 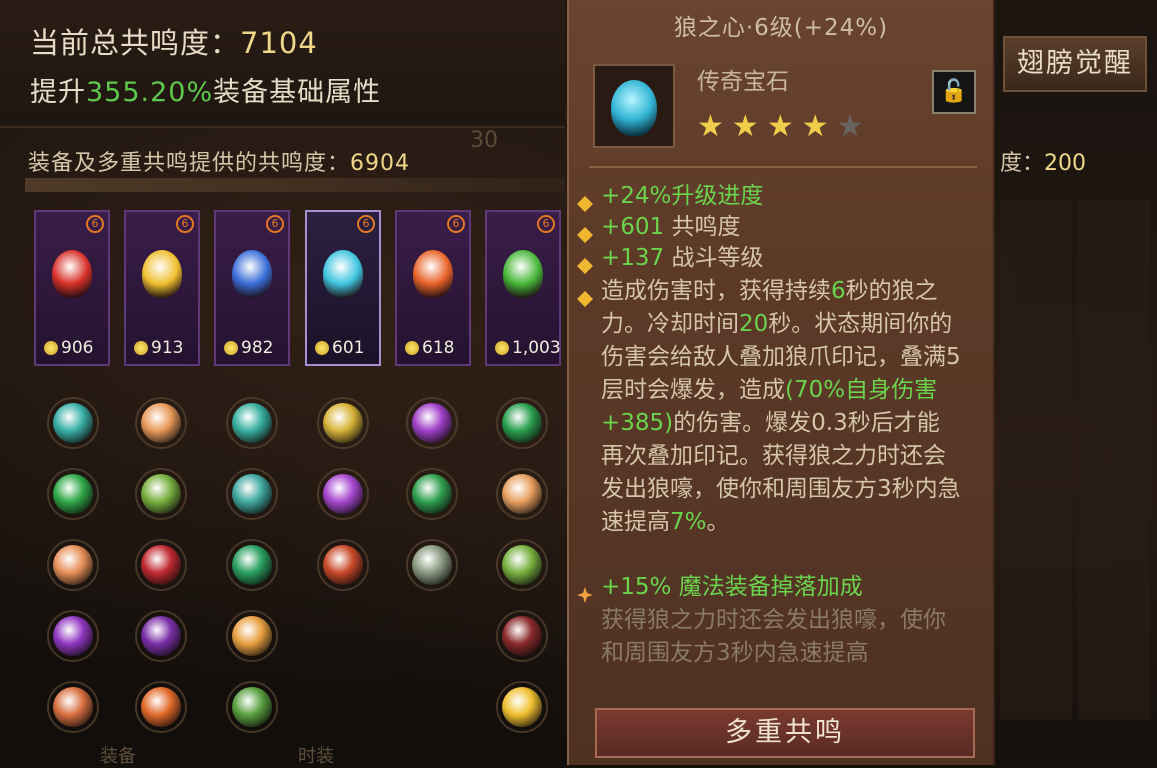 I want to click on bonus-text: +15% 魔法装备掉落加成, so click(x=732, y=587).